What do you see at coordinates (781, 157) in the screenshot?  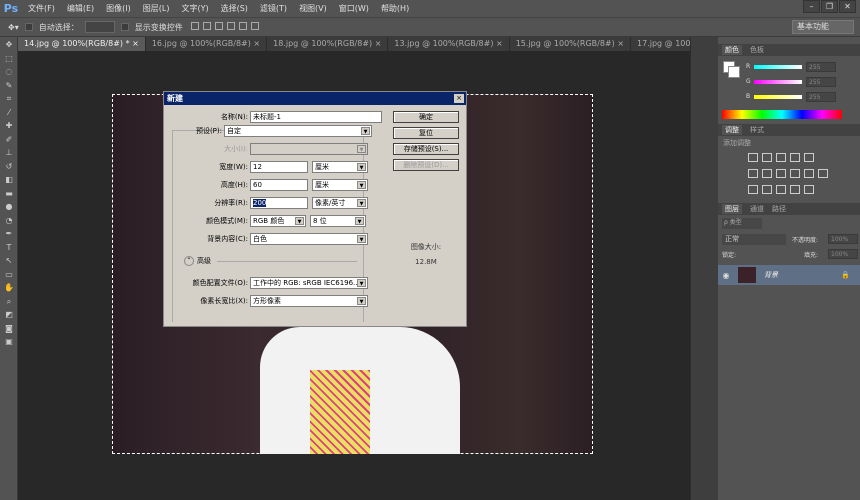 I see `curves-icon` at bounding box center [781, 157].